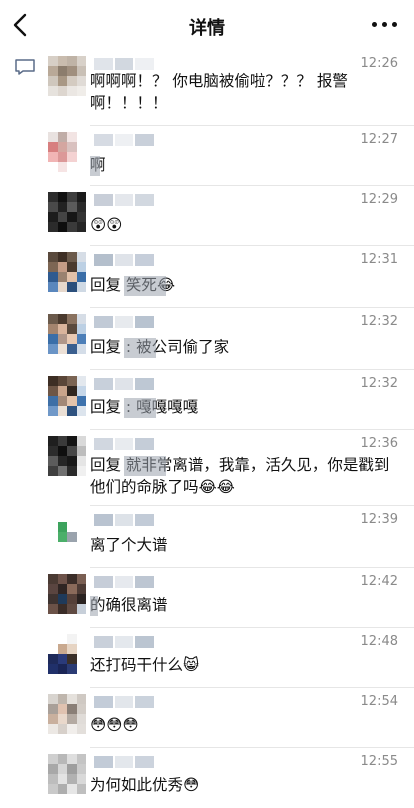  I want to click on comment-text: 😳😳😳, so click(114, 725).